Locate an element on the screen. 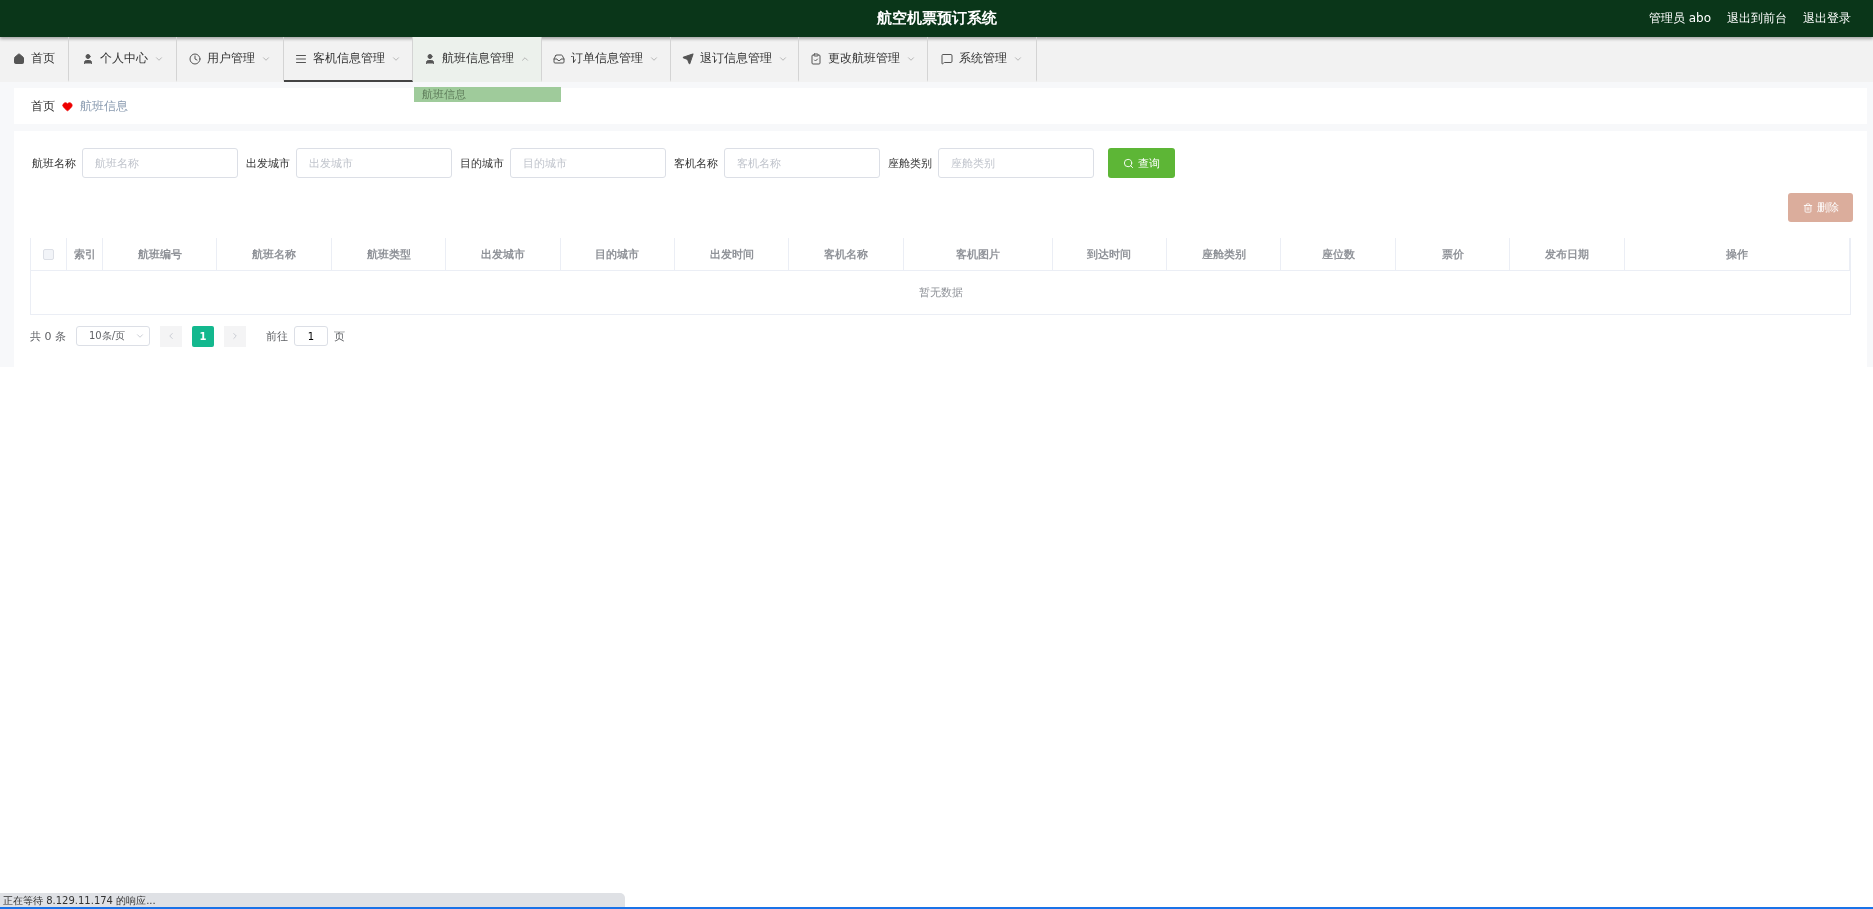  goto-label: 前往 is located at coordinates (277, 336).